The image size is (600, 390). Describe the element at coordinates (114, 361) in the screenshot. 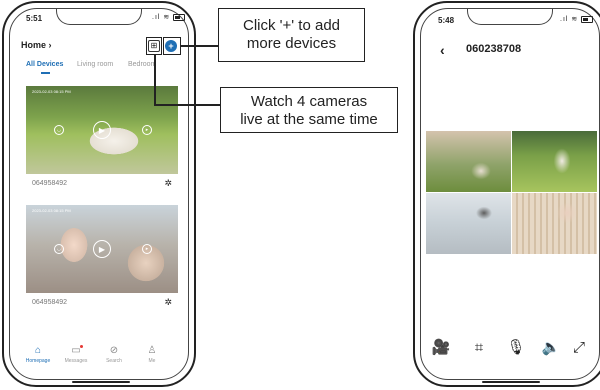

I see `nav-label: Search` at that location.